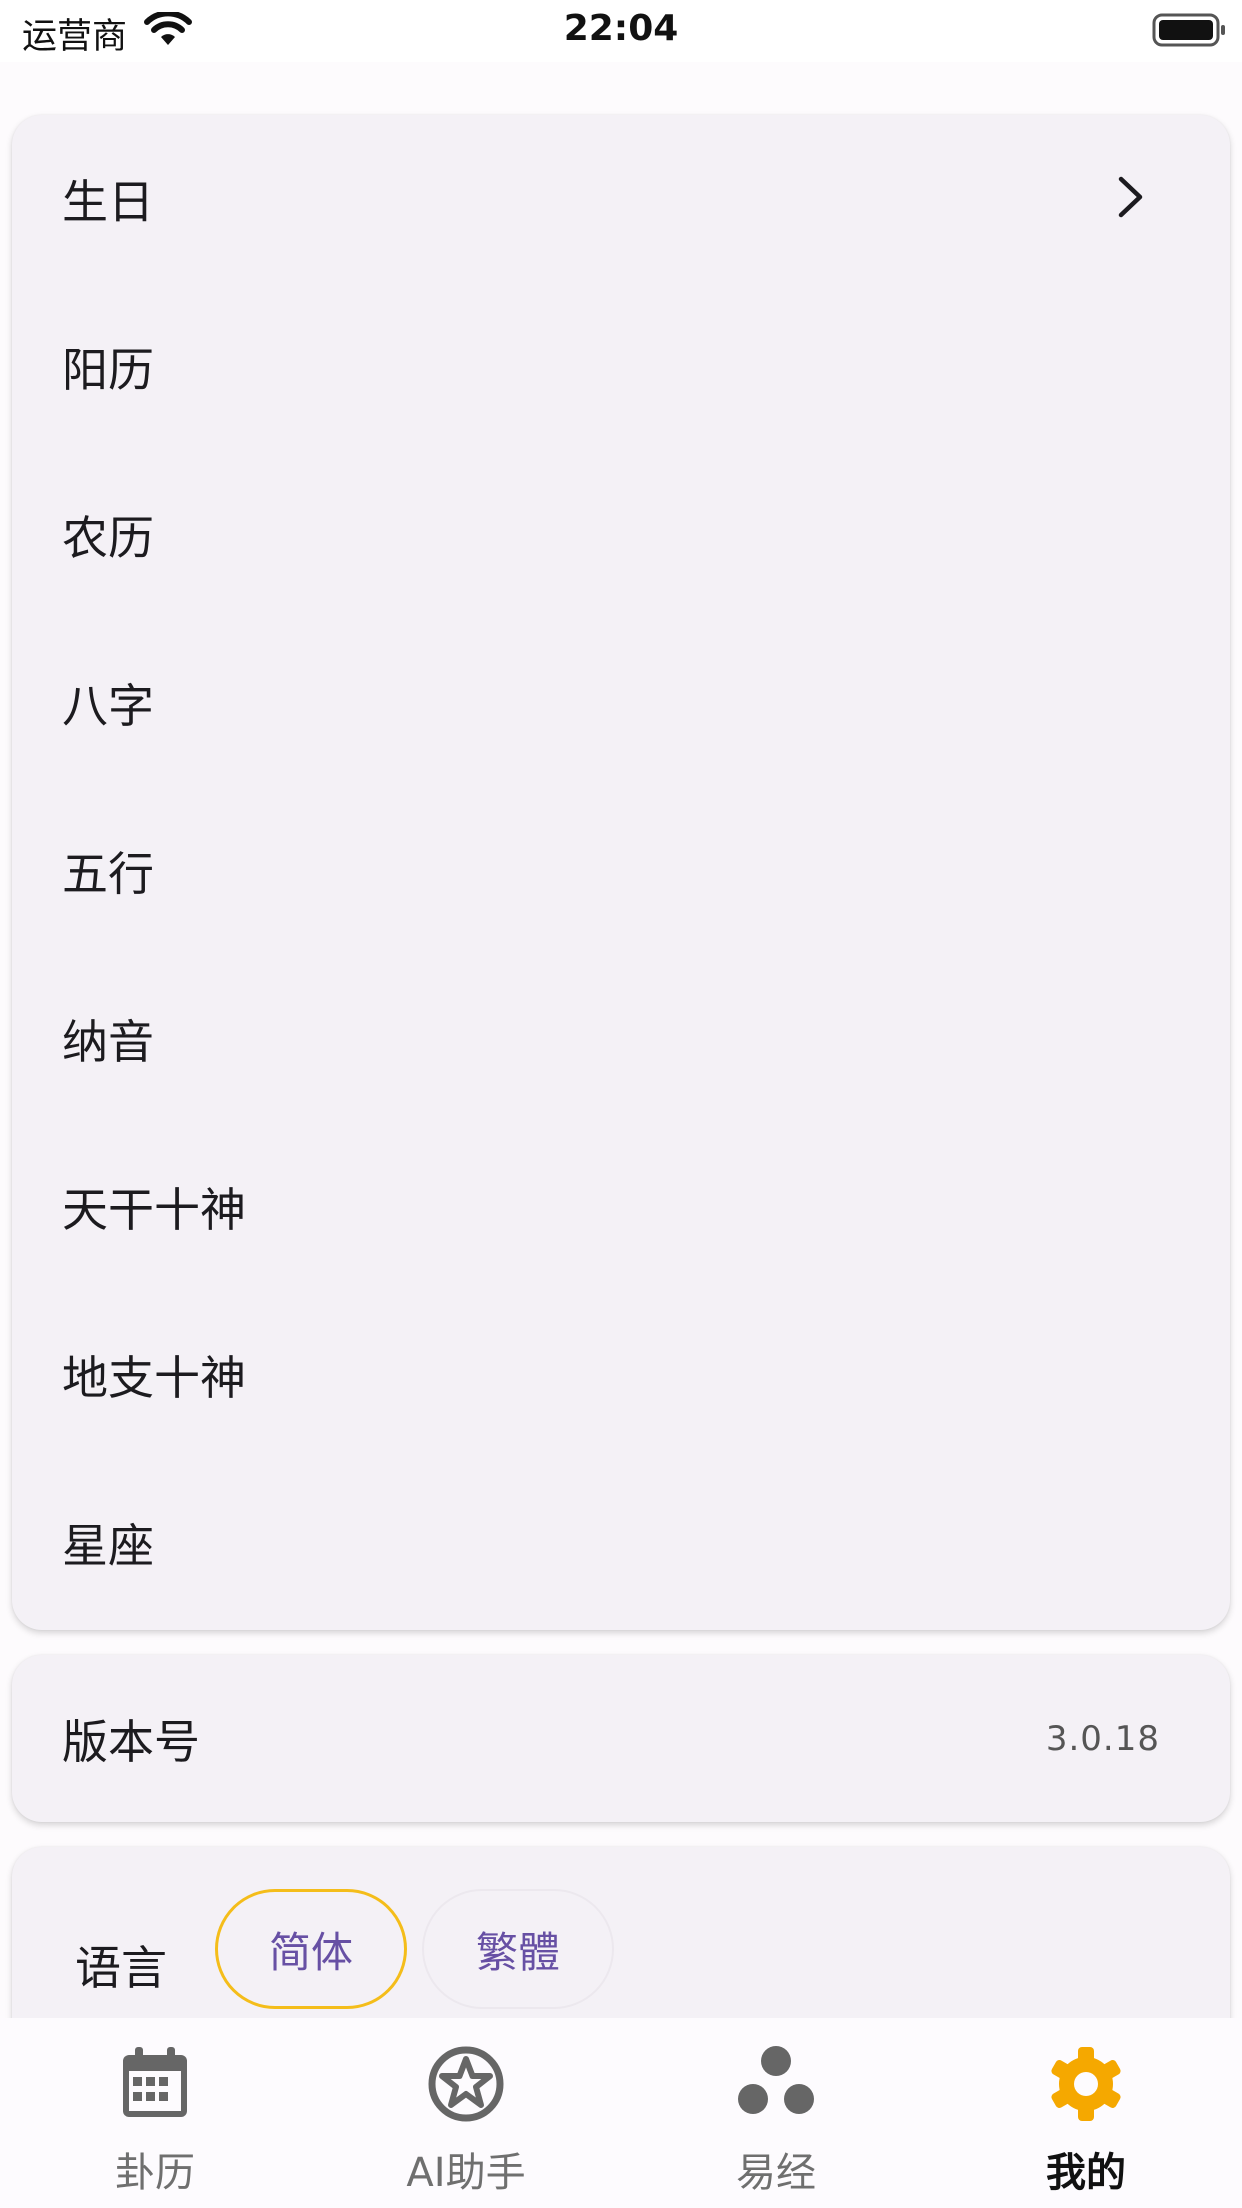  I want to click on gear-icon, so click(1086, 2086).